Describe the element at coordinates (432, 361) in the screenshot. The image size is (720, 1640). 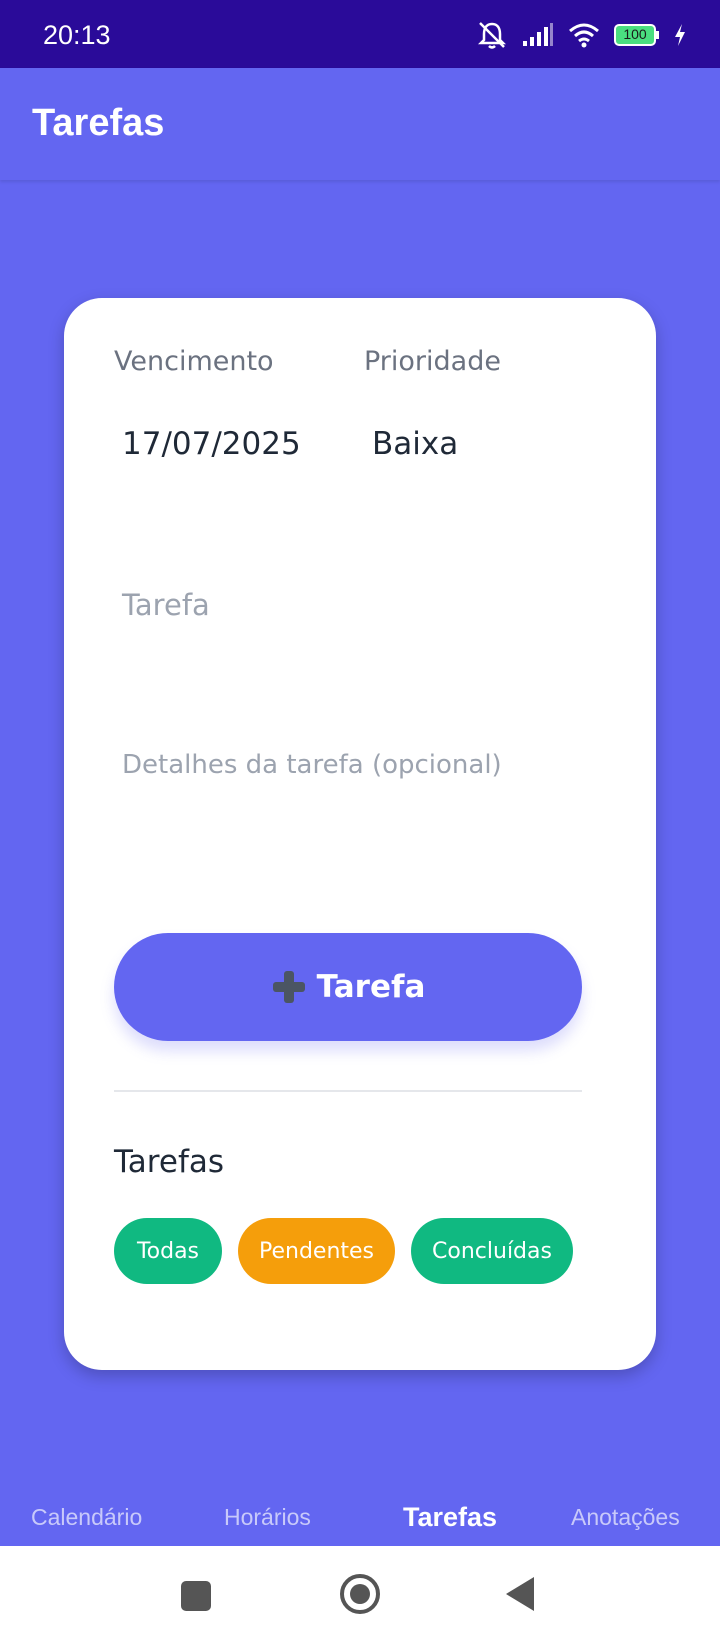
I see `priority-label: Prioridade` at that location.